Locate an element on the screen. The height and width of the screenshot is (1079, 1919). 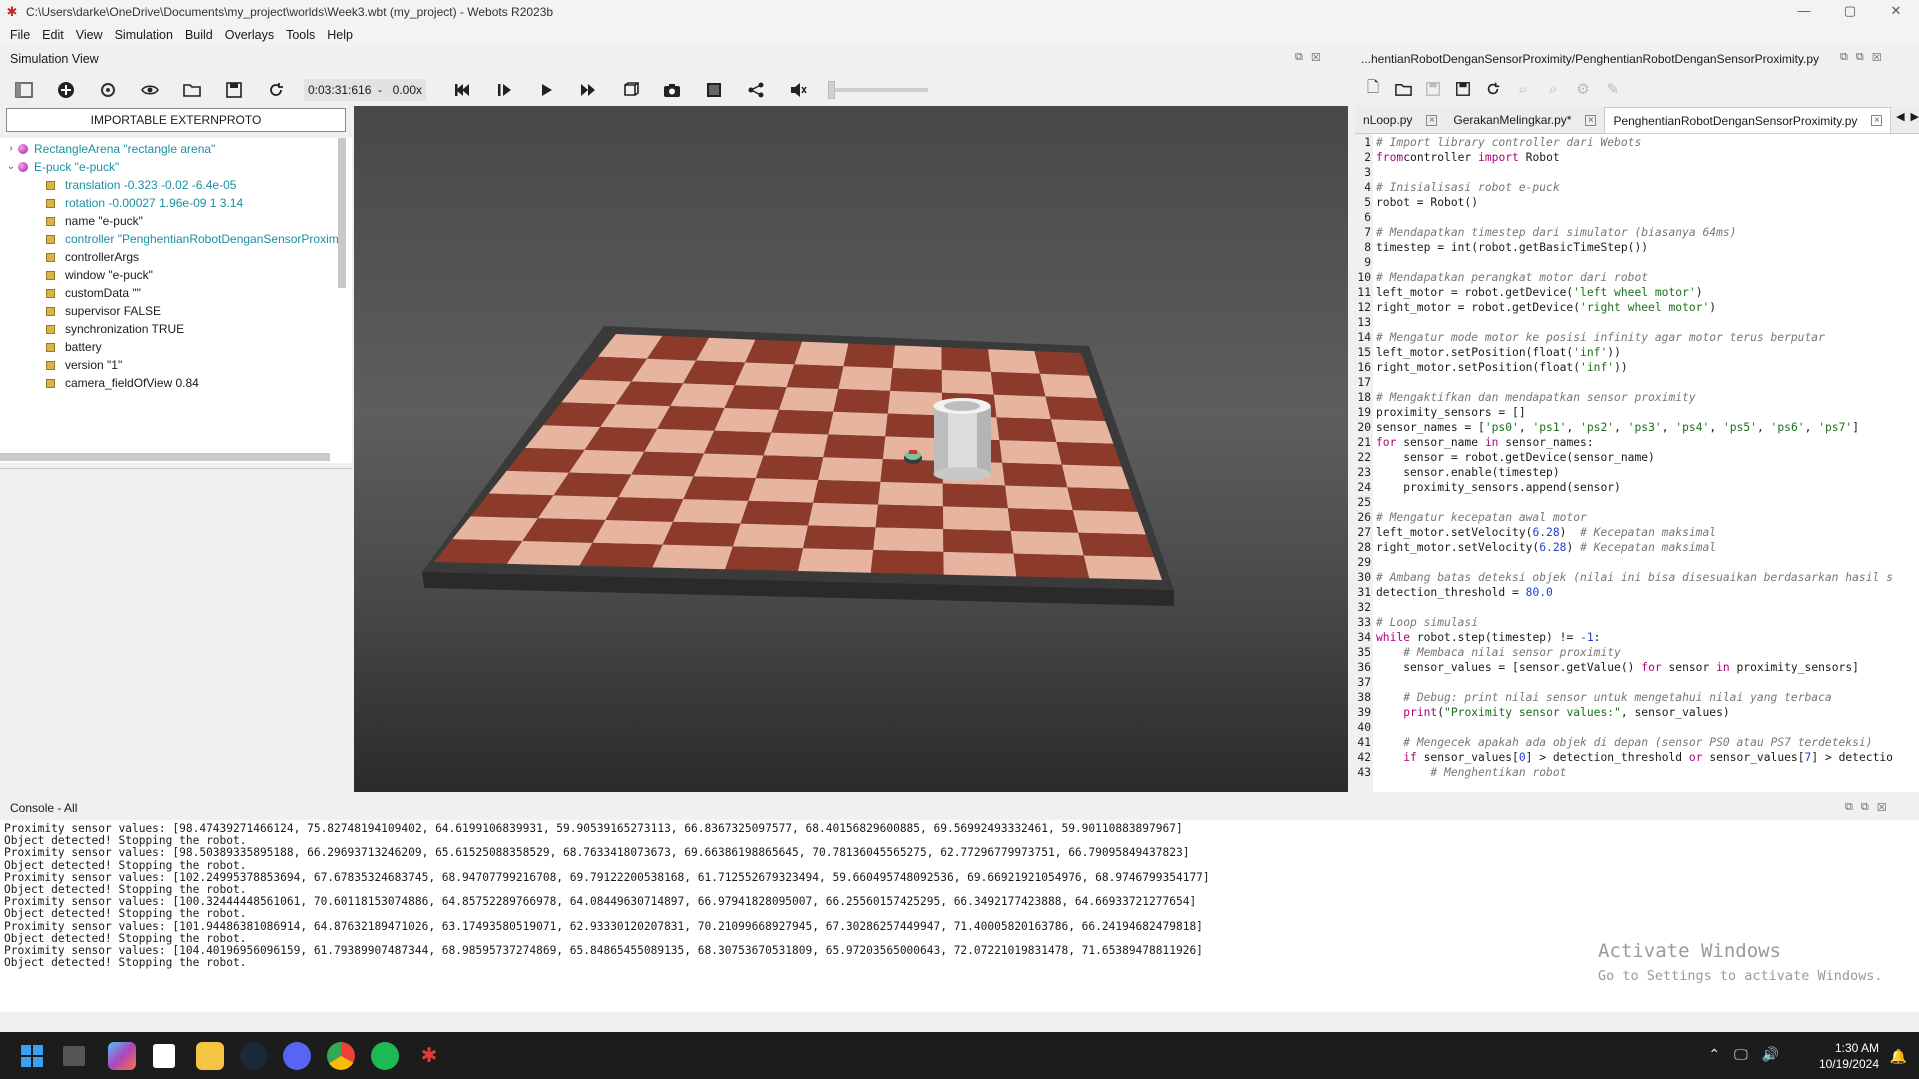
tree-vertical-scrollbar is located at coordinates (342, 213).